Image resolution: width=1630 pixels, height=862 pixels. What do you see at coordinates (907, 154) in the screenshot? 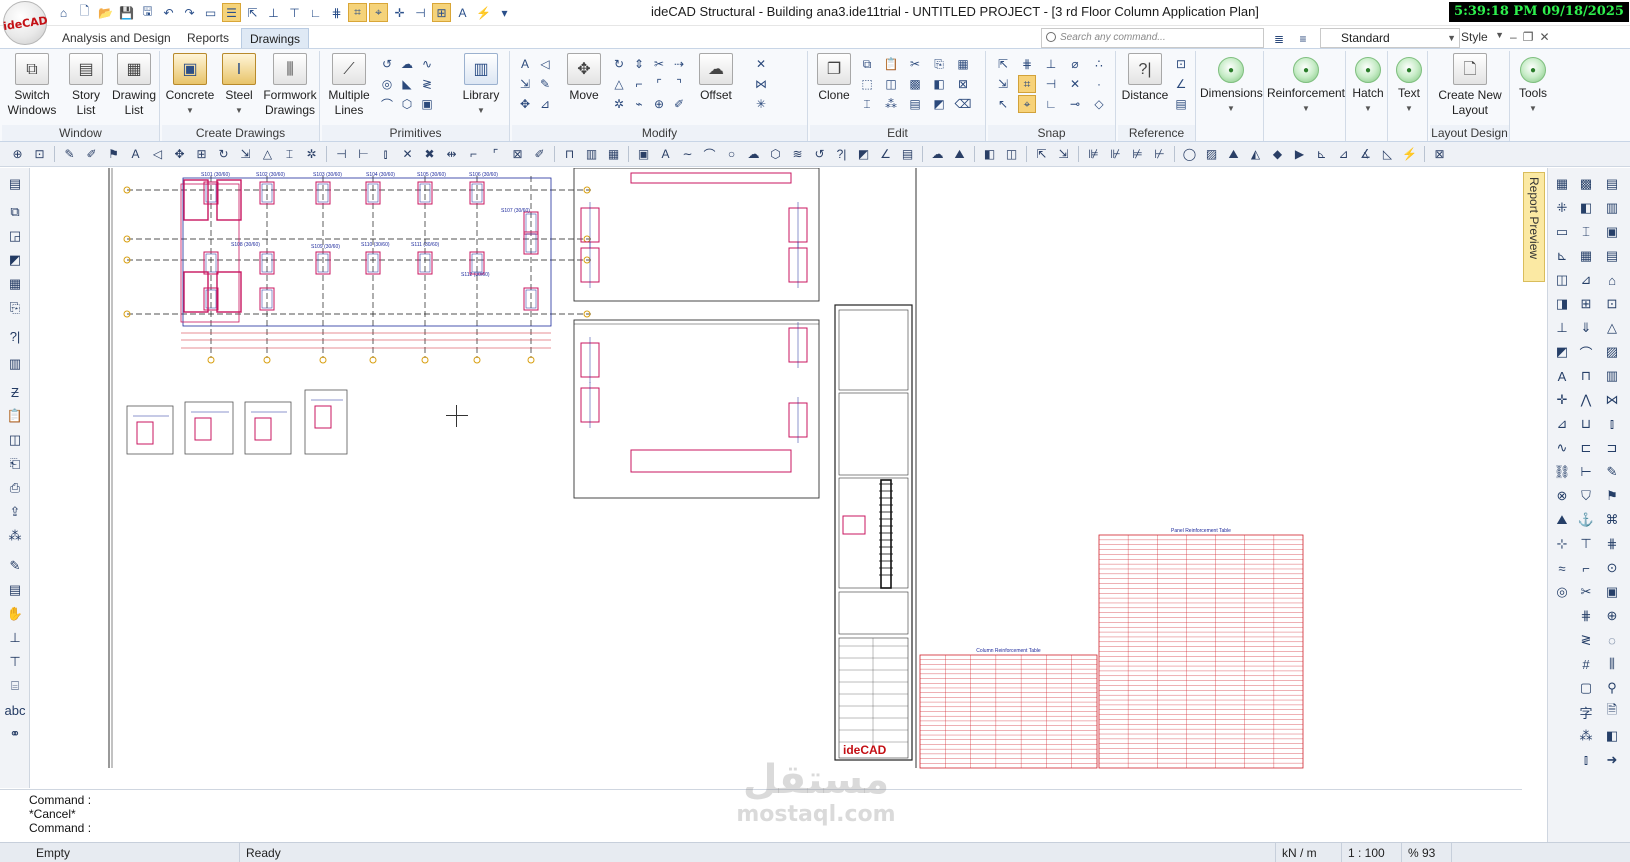
I see `table-icon: ▤` at bounding box center [907, 154].